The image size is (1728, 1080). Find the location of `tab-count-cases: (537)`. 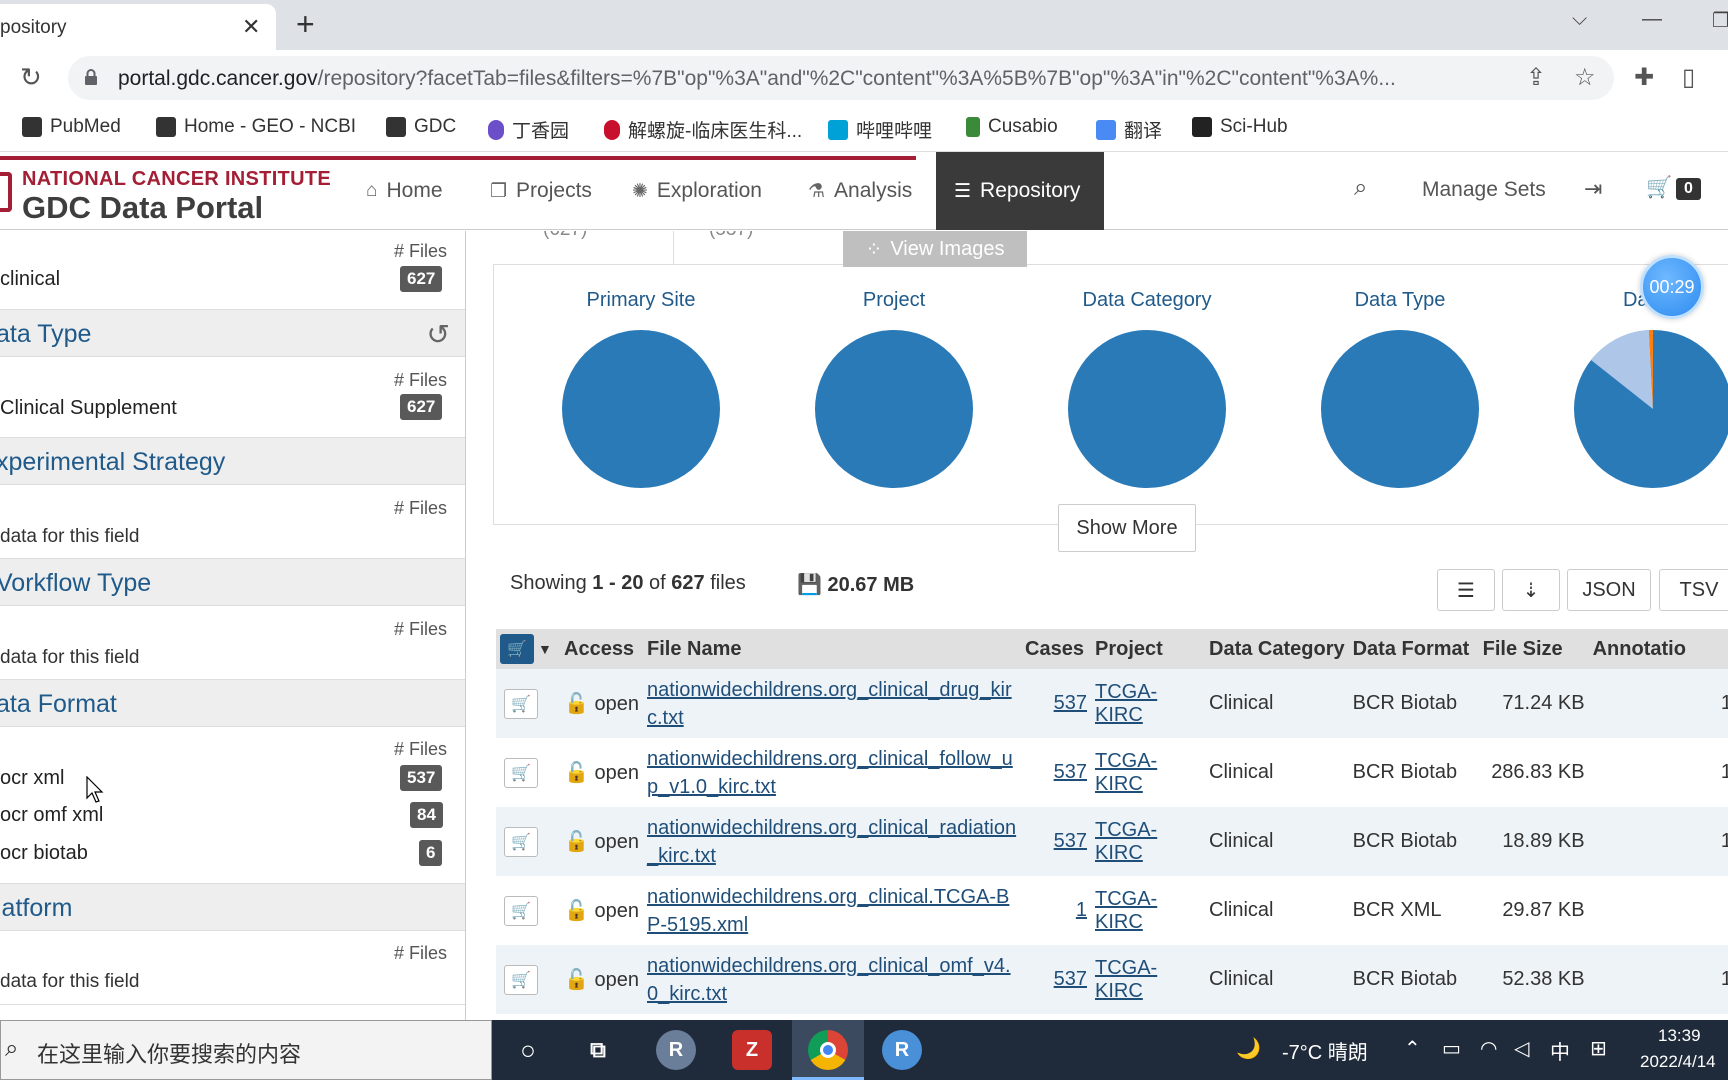

tab-count-cases: (537) is located at coordinates (731, 236).